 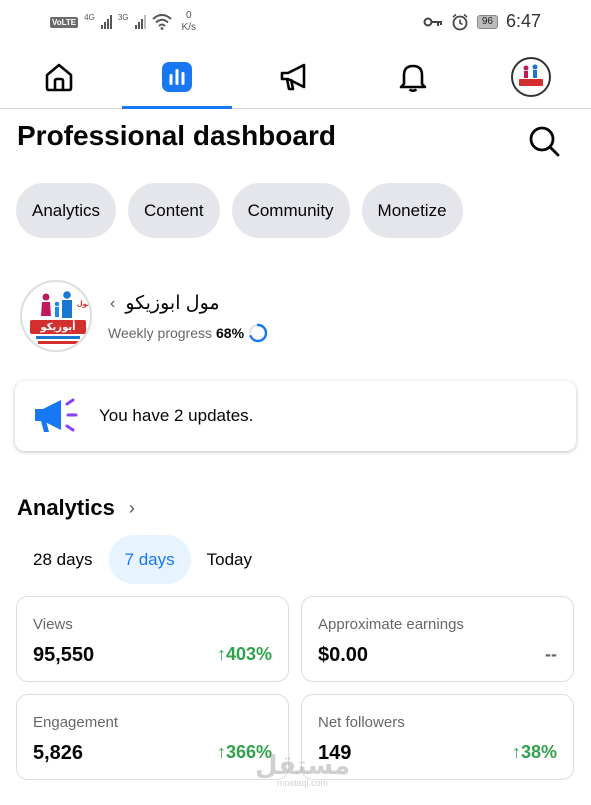 I want to click on speed-value: 0, so click(x=188, y=15).